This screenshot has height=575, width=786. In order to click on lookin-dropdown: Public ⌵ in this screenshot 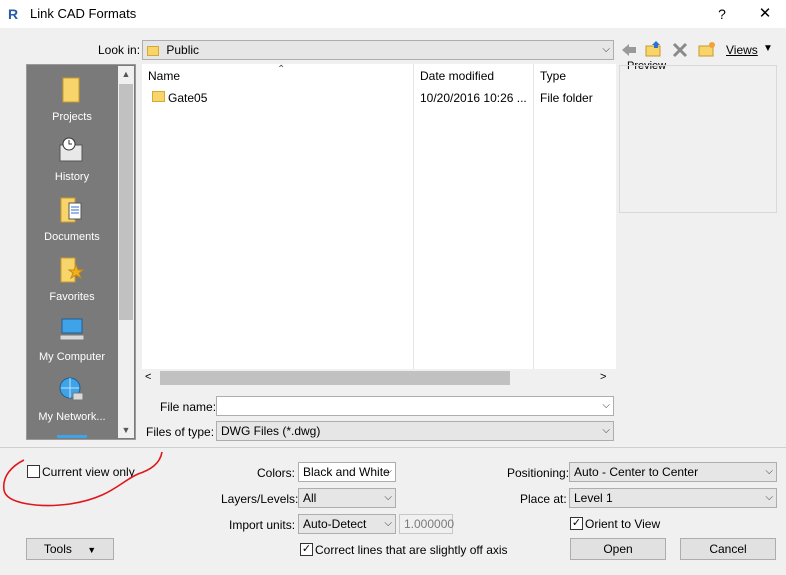, I will do `click(378, 50)`.